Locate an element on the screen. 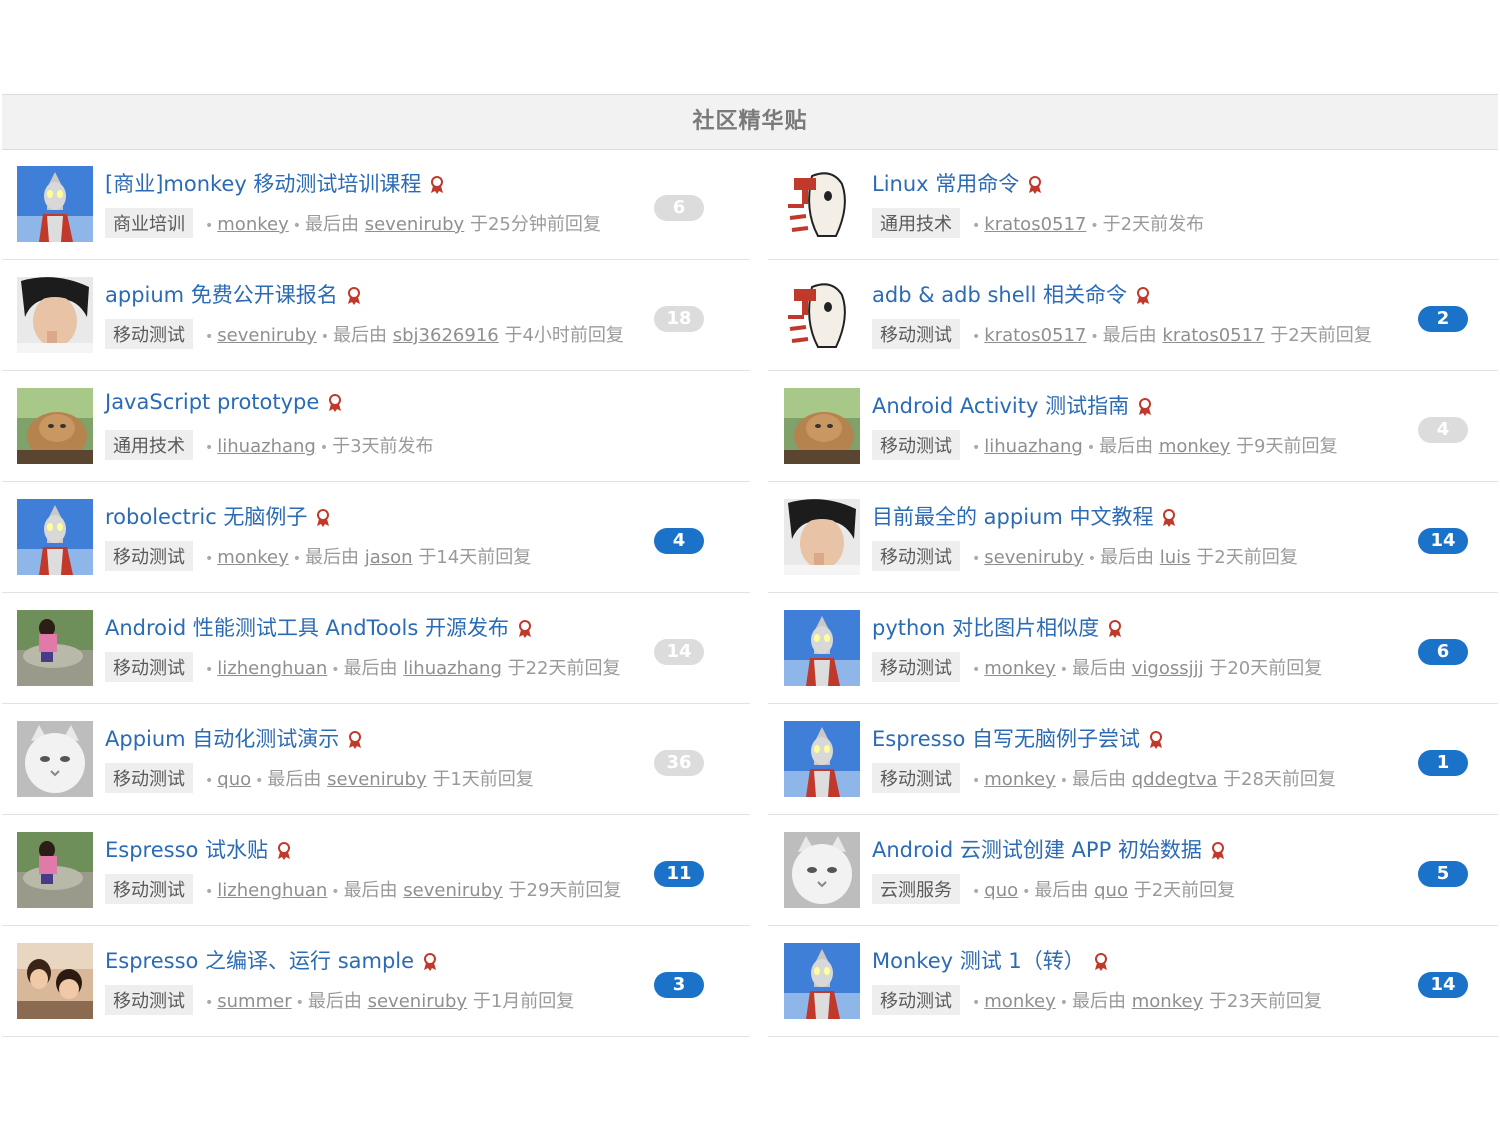 The image size is (1500, 1125). last-reply-user-link: jason is located at coordinates (389, 557).